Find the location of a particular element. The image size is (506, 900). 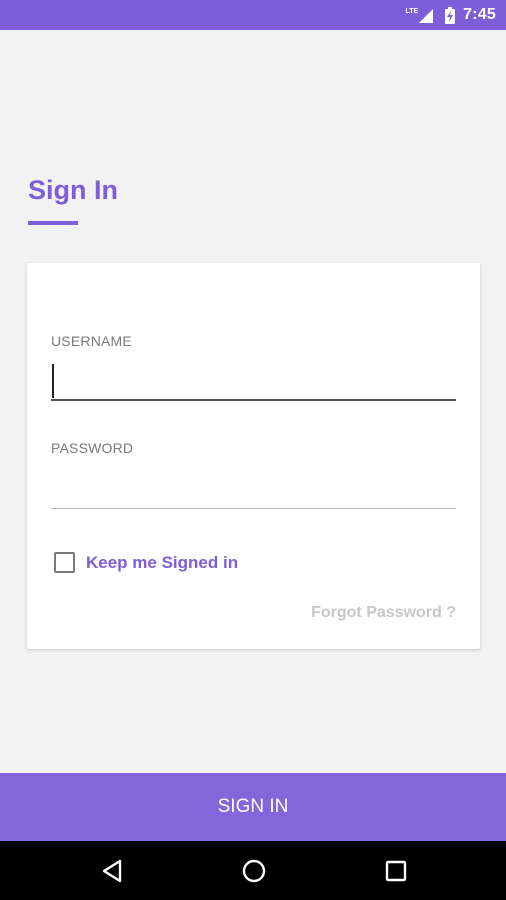

status-bar: LTE 7:45 is located at coordinates (253, 15).